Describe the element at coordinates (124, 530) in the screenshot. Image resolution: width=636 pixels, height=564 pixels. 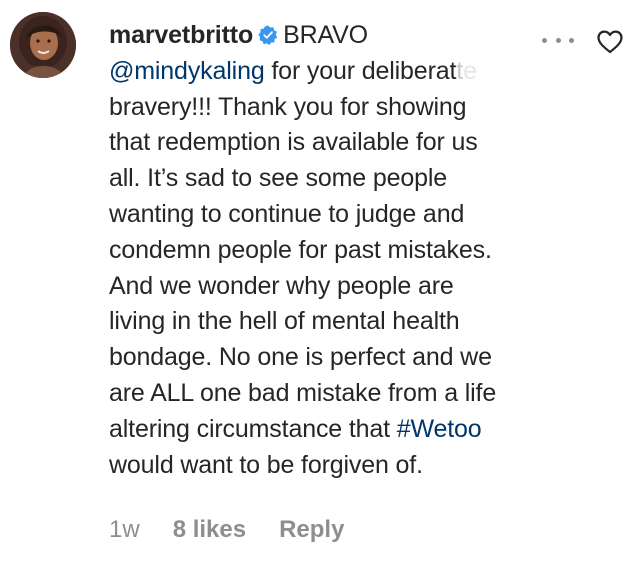
I see `timestamp: 1w` at that location.